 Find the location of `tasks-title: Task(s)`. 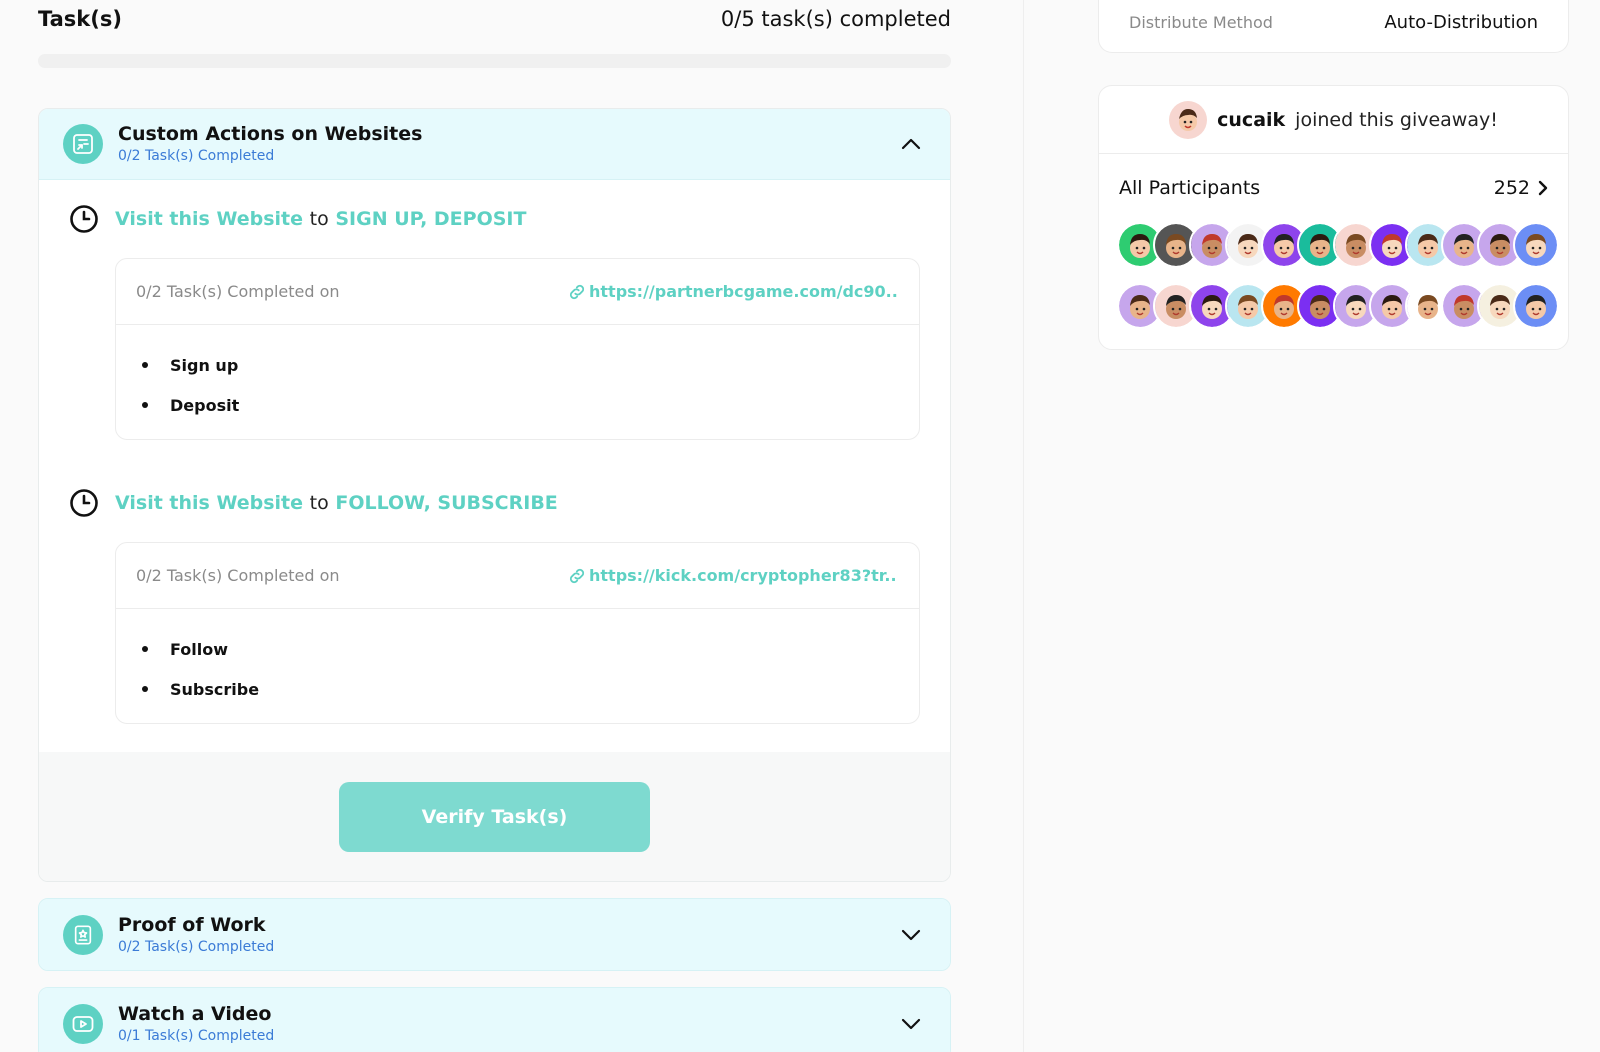

tasks-title: Task(s) is located at coordinates (80, 19).